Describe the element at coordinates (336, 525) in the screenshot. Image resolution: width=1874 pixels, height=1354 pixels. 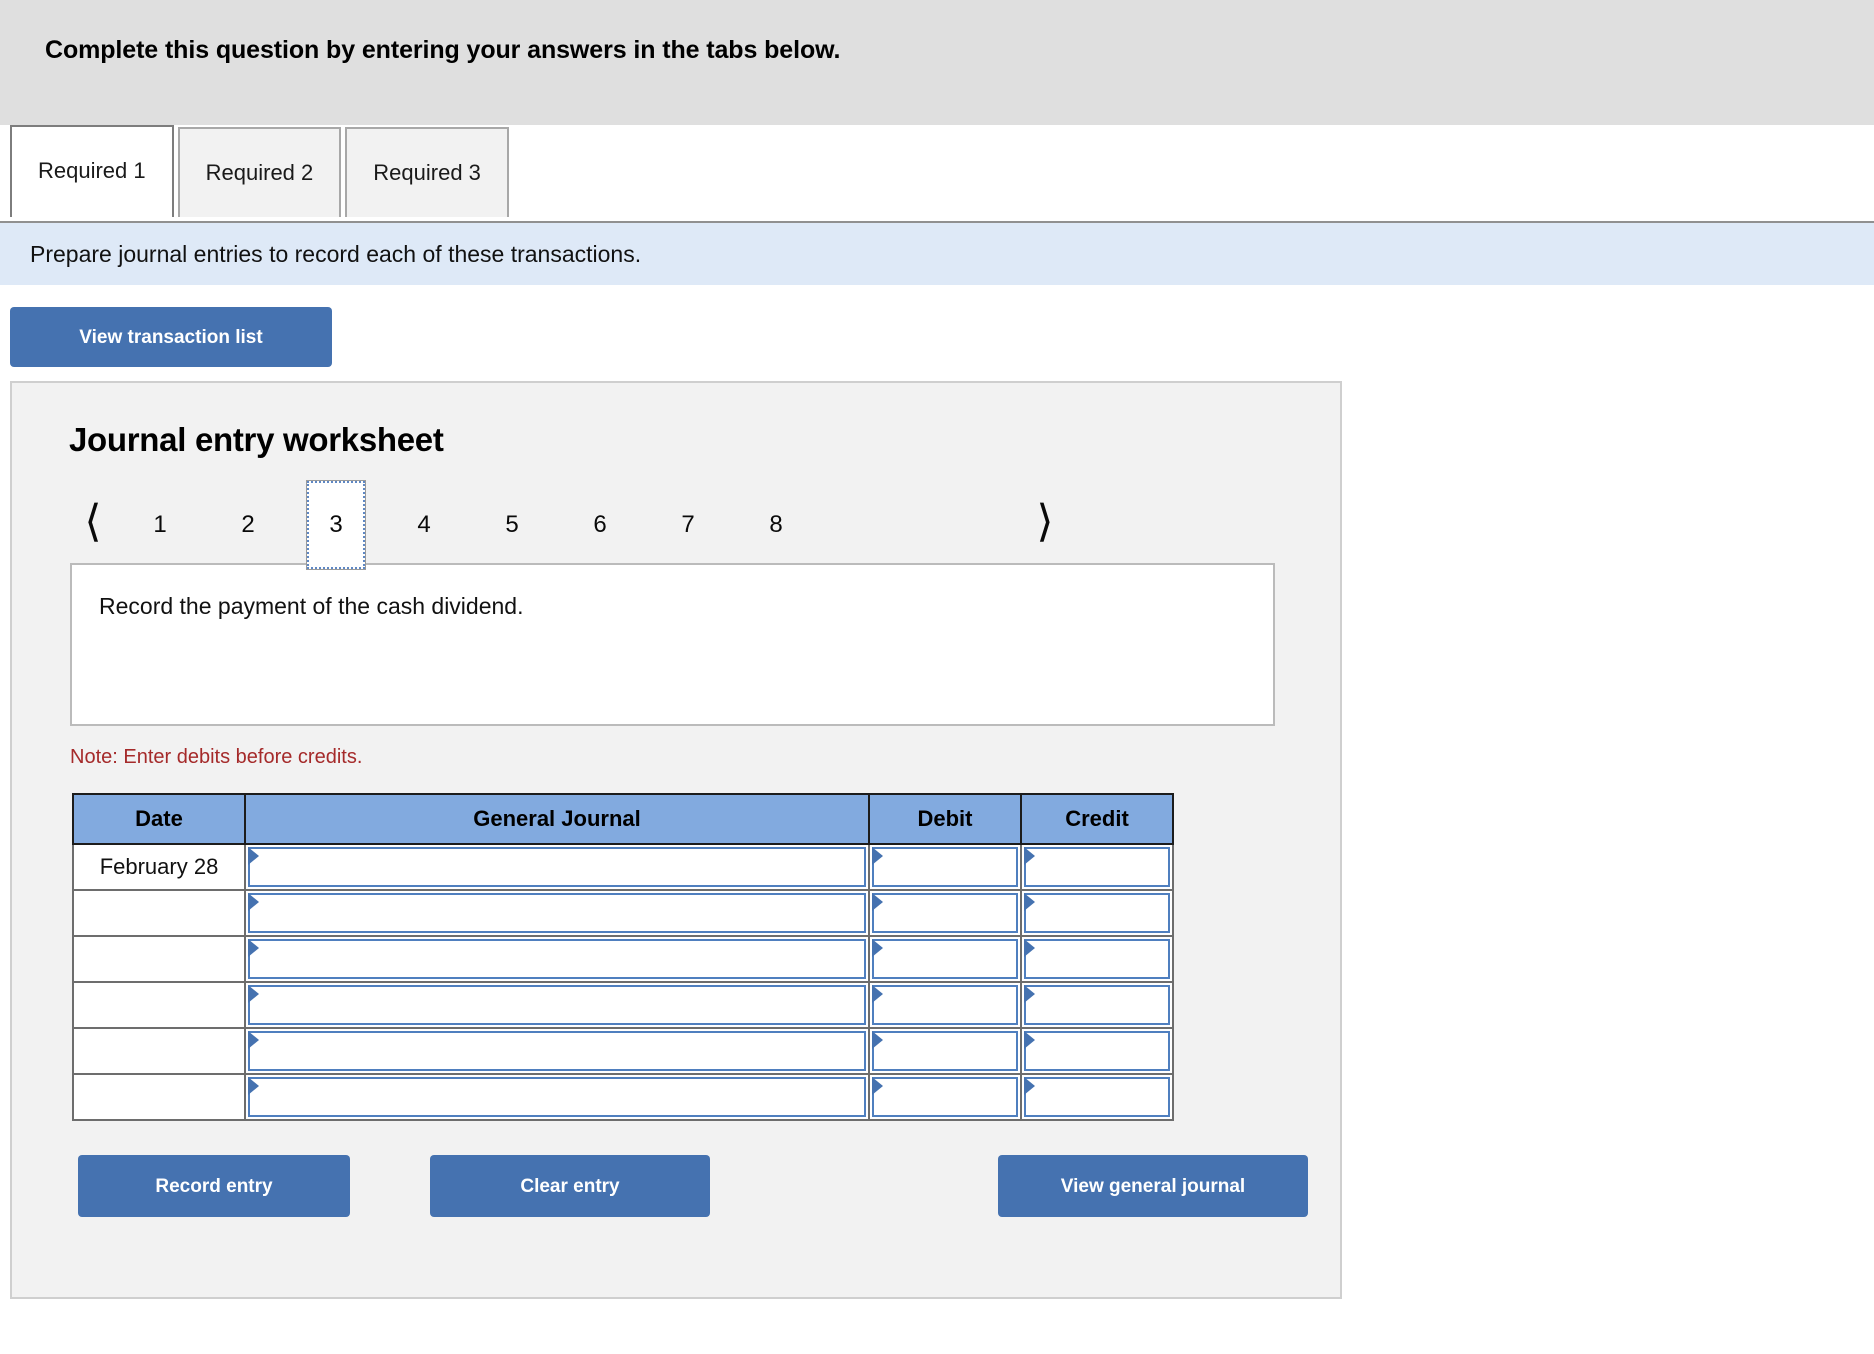
I see `pager-page-3: 3` at that location.